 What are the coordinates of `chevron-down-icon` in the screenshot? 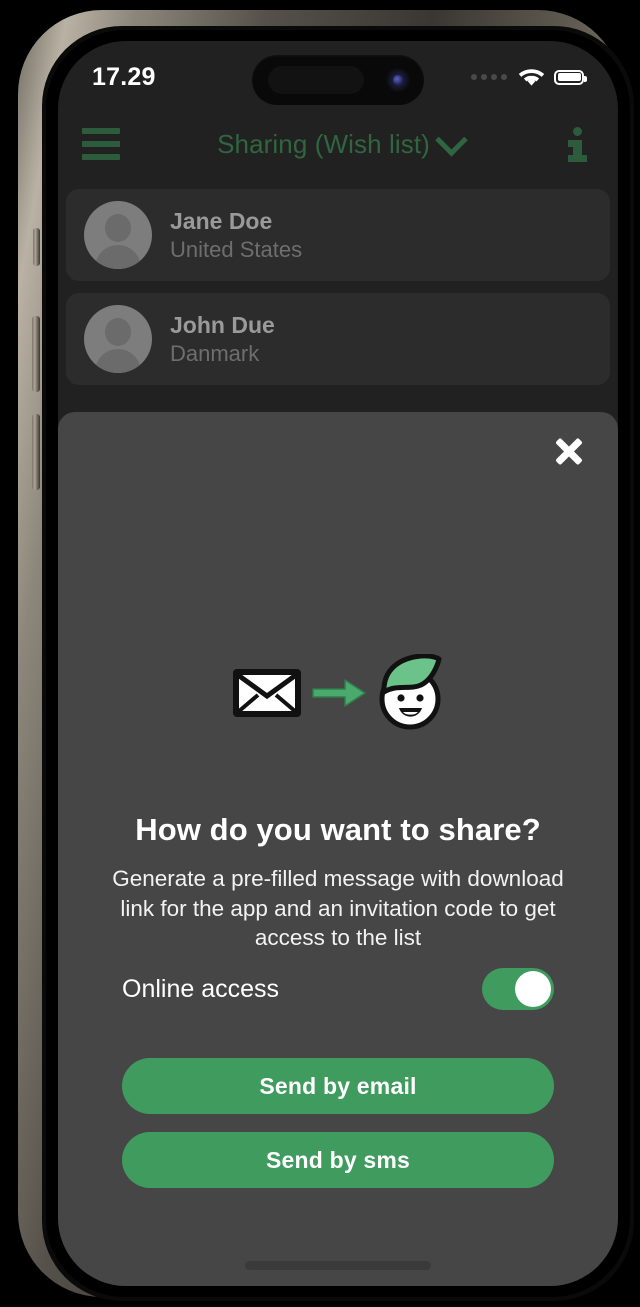 It's located at (451, 140).